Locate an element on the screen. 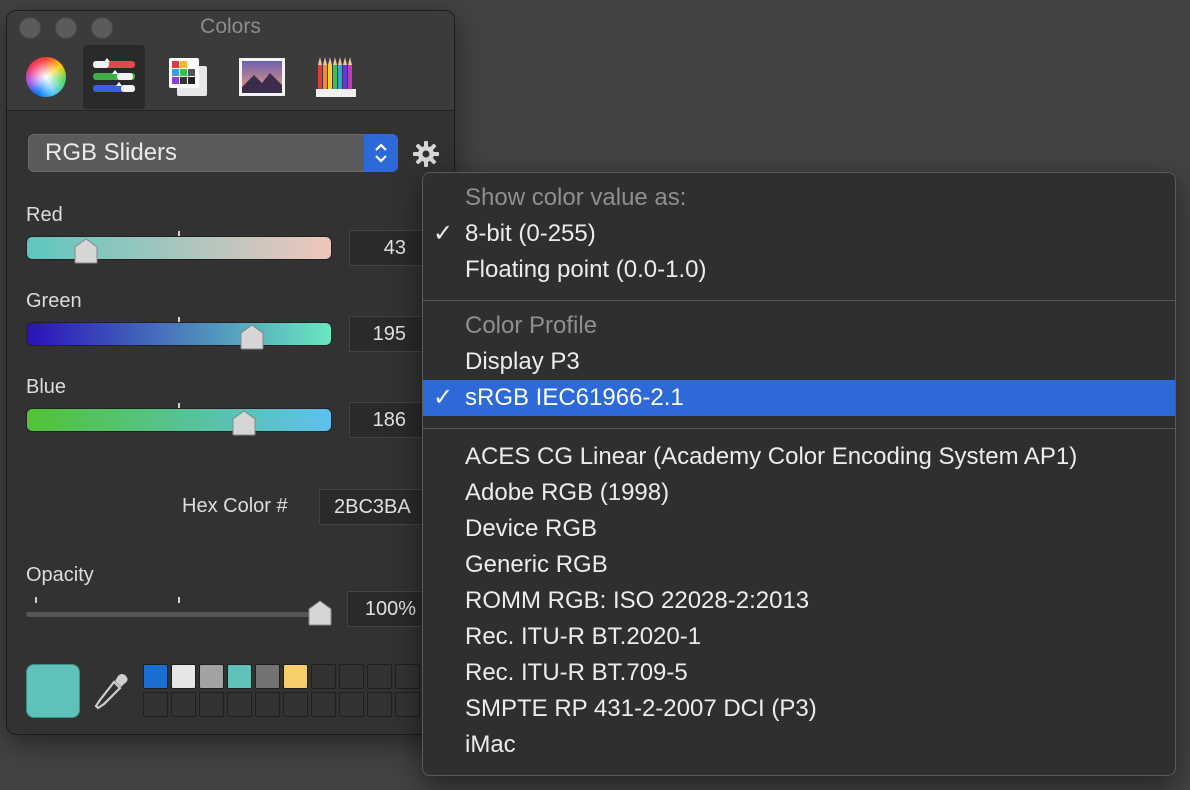  color-sliders-icon is located at coordinates (114, 75).